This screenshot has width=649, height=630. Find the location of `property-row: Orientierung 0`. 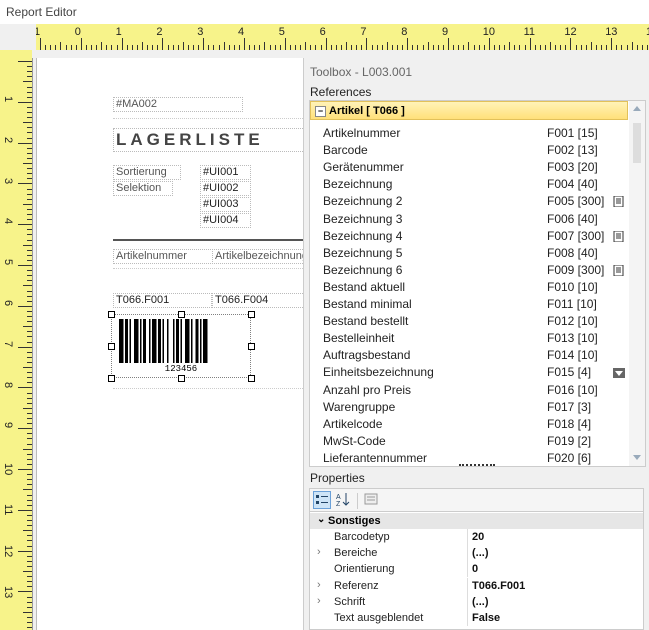

property-row: Orientierung 0 is located at coordinates (476, 569).